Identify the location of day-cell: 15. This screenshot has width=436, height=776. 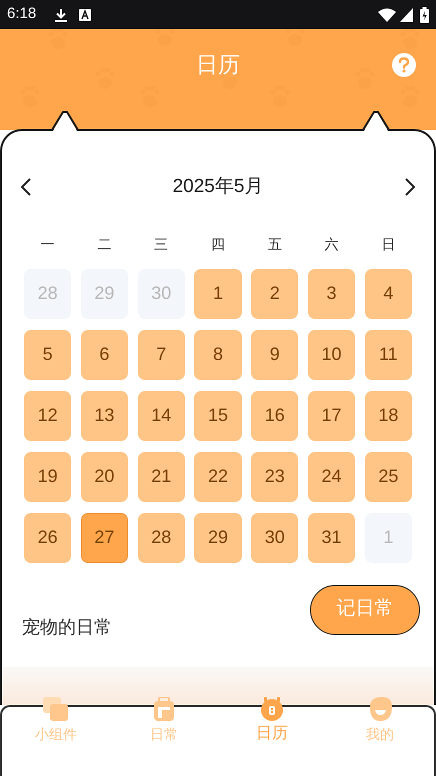
(218, 415).